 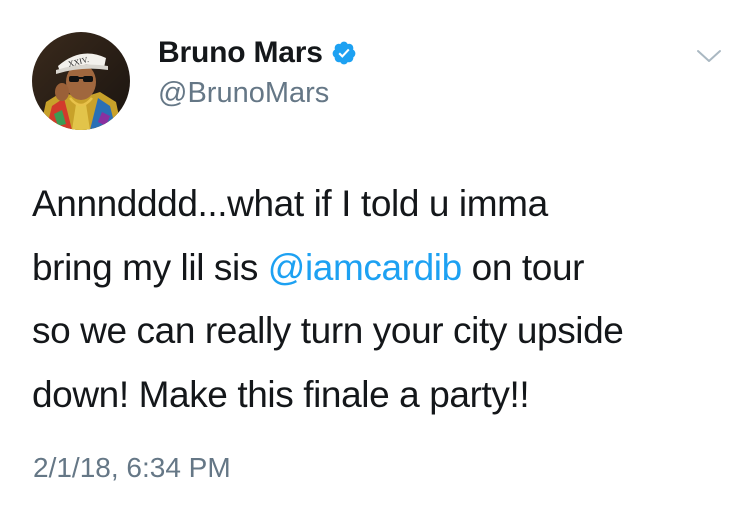 What do you see at coordinates (281, 394) in the screenshot?
I see `tweet-text-line: down! Make this finale a party!!` at bounding box center [281, 394].